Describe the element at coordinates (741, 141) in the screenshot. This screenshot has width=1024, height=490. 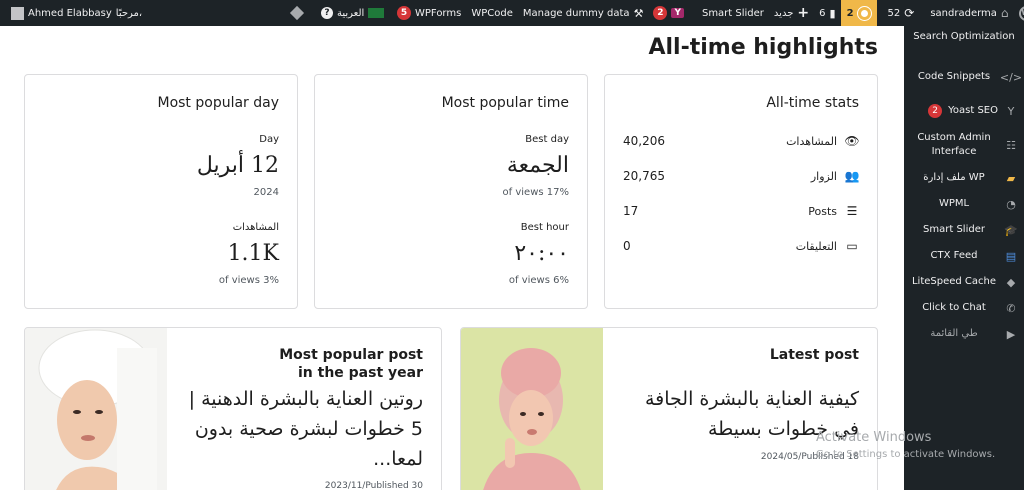
I see `stat-row-views: 40,206 المشاهدات 👁` at that location.